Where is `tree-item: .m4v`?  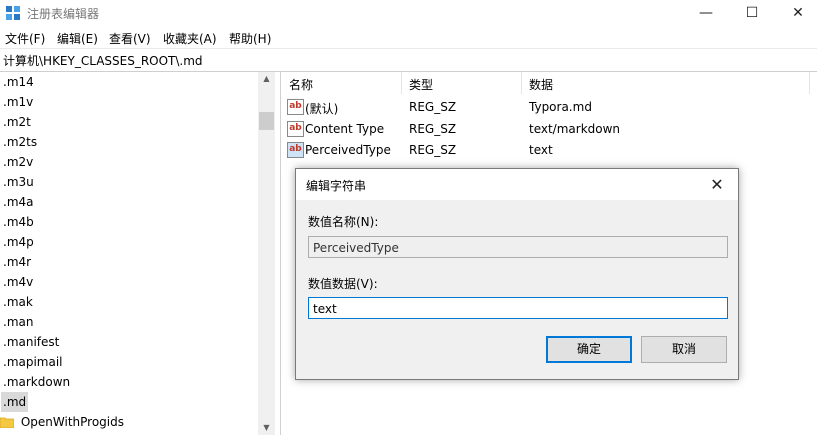 tree-item: .m4v is located at coordinates (18, 282).